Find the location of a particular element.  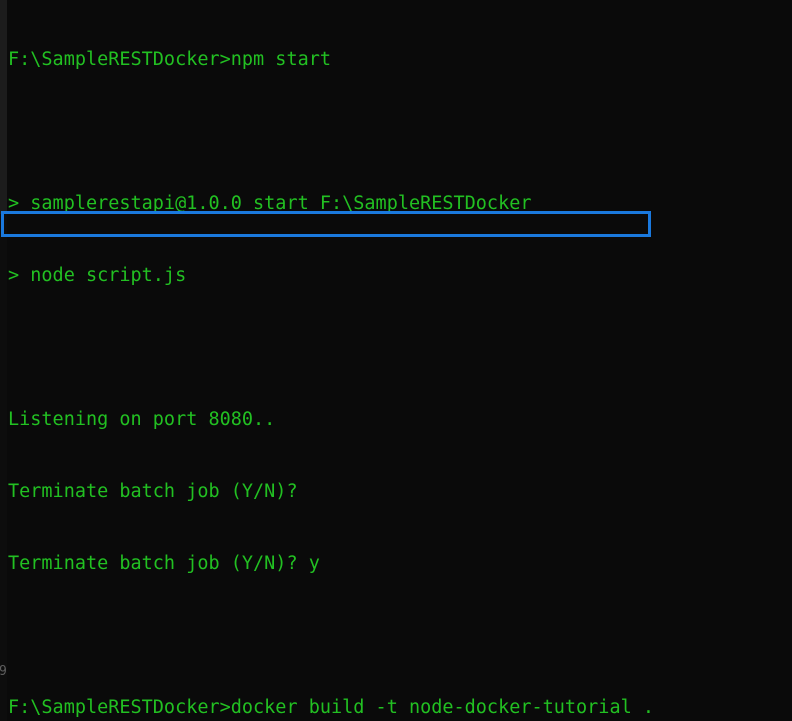

terminal-line: > node script.js is located at coordinates (97, 275).